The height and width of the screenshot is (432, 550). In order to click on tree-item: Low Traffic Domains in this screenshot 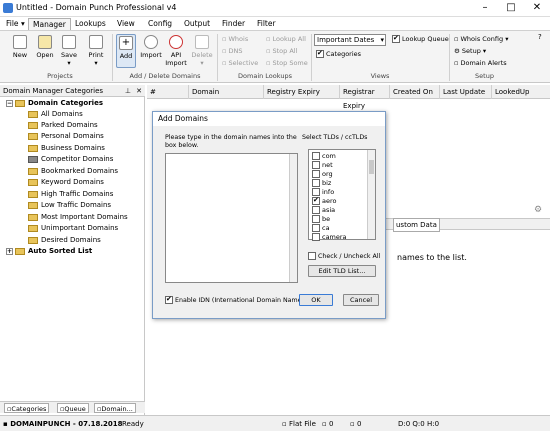, I will do `click(69, 205)`.